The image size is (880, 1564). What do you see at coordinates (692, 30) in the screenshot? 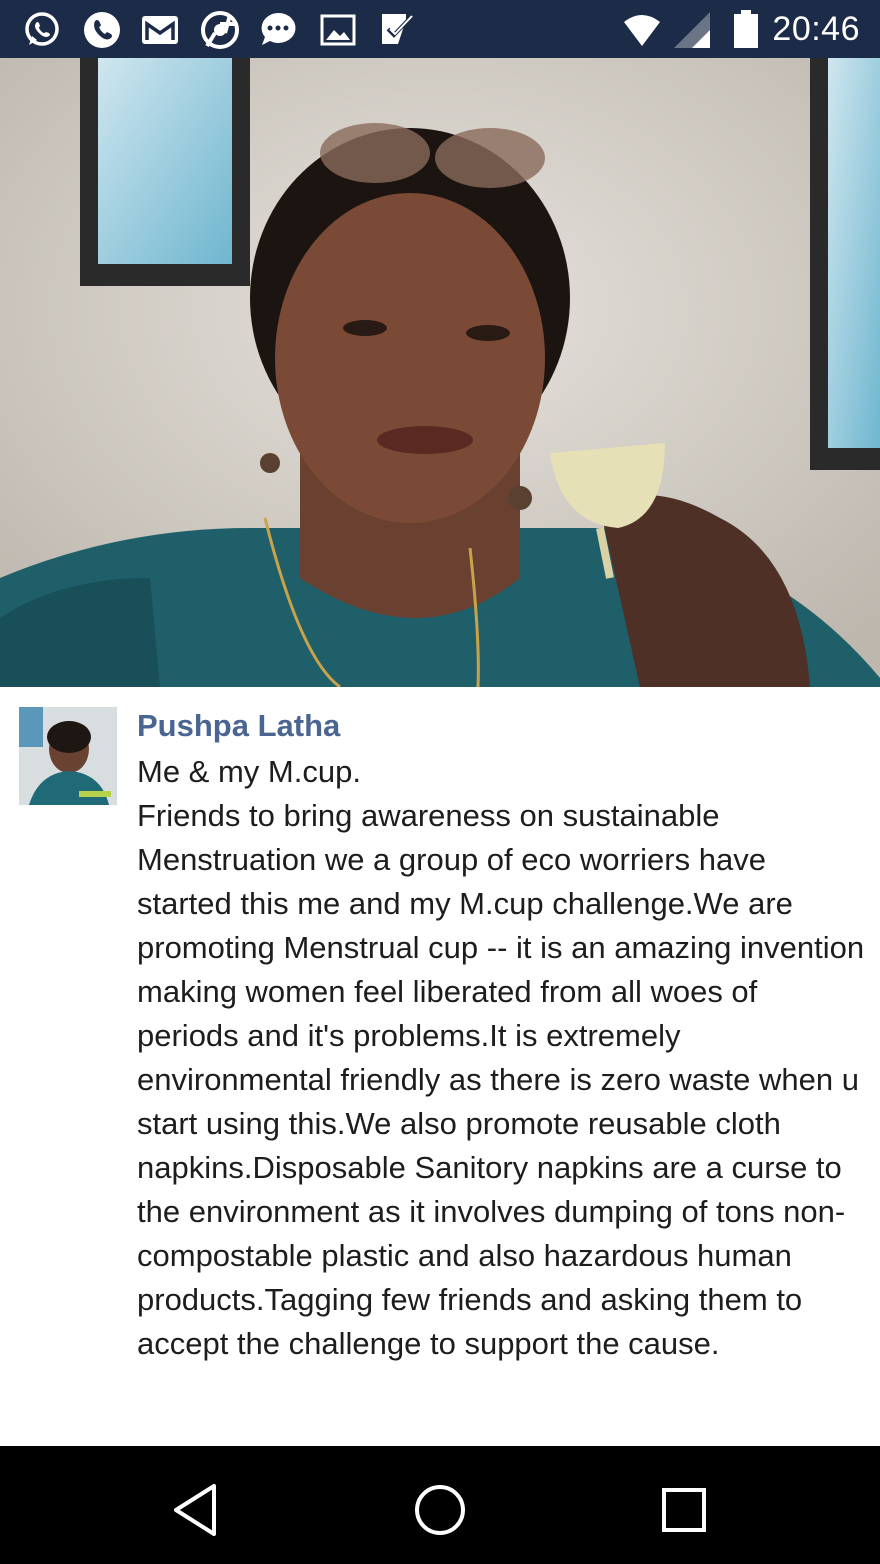
I see `signal-icon` at bounding box center [692, 30].